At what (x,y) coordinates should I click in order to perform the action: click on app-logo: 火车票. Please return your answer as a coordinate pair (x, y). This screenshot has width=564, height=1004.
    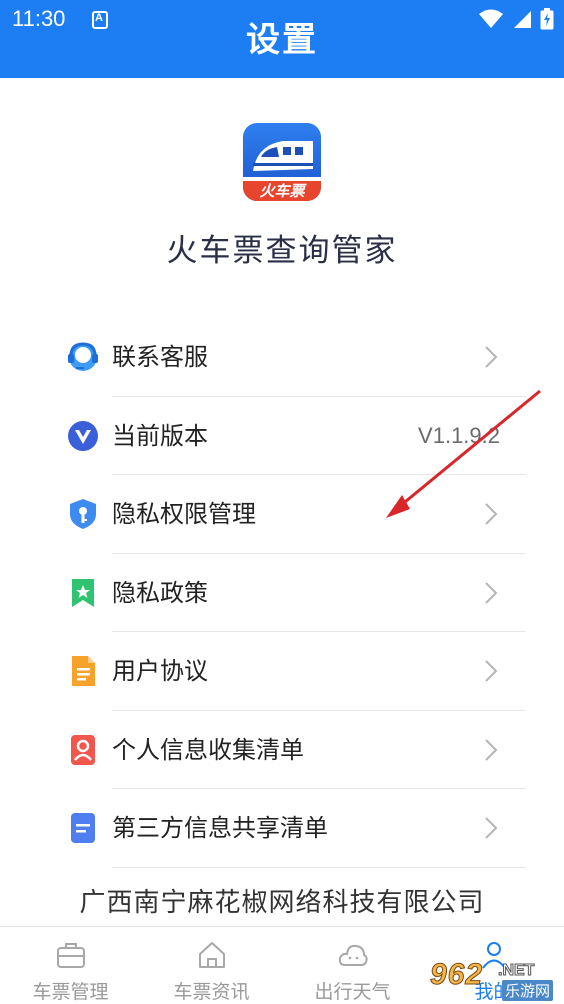
    Looking at the image, I should click on (282, 162).